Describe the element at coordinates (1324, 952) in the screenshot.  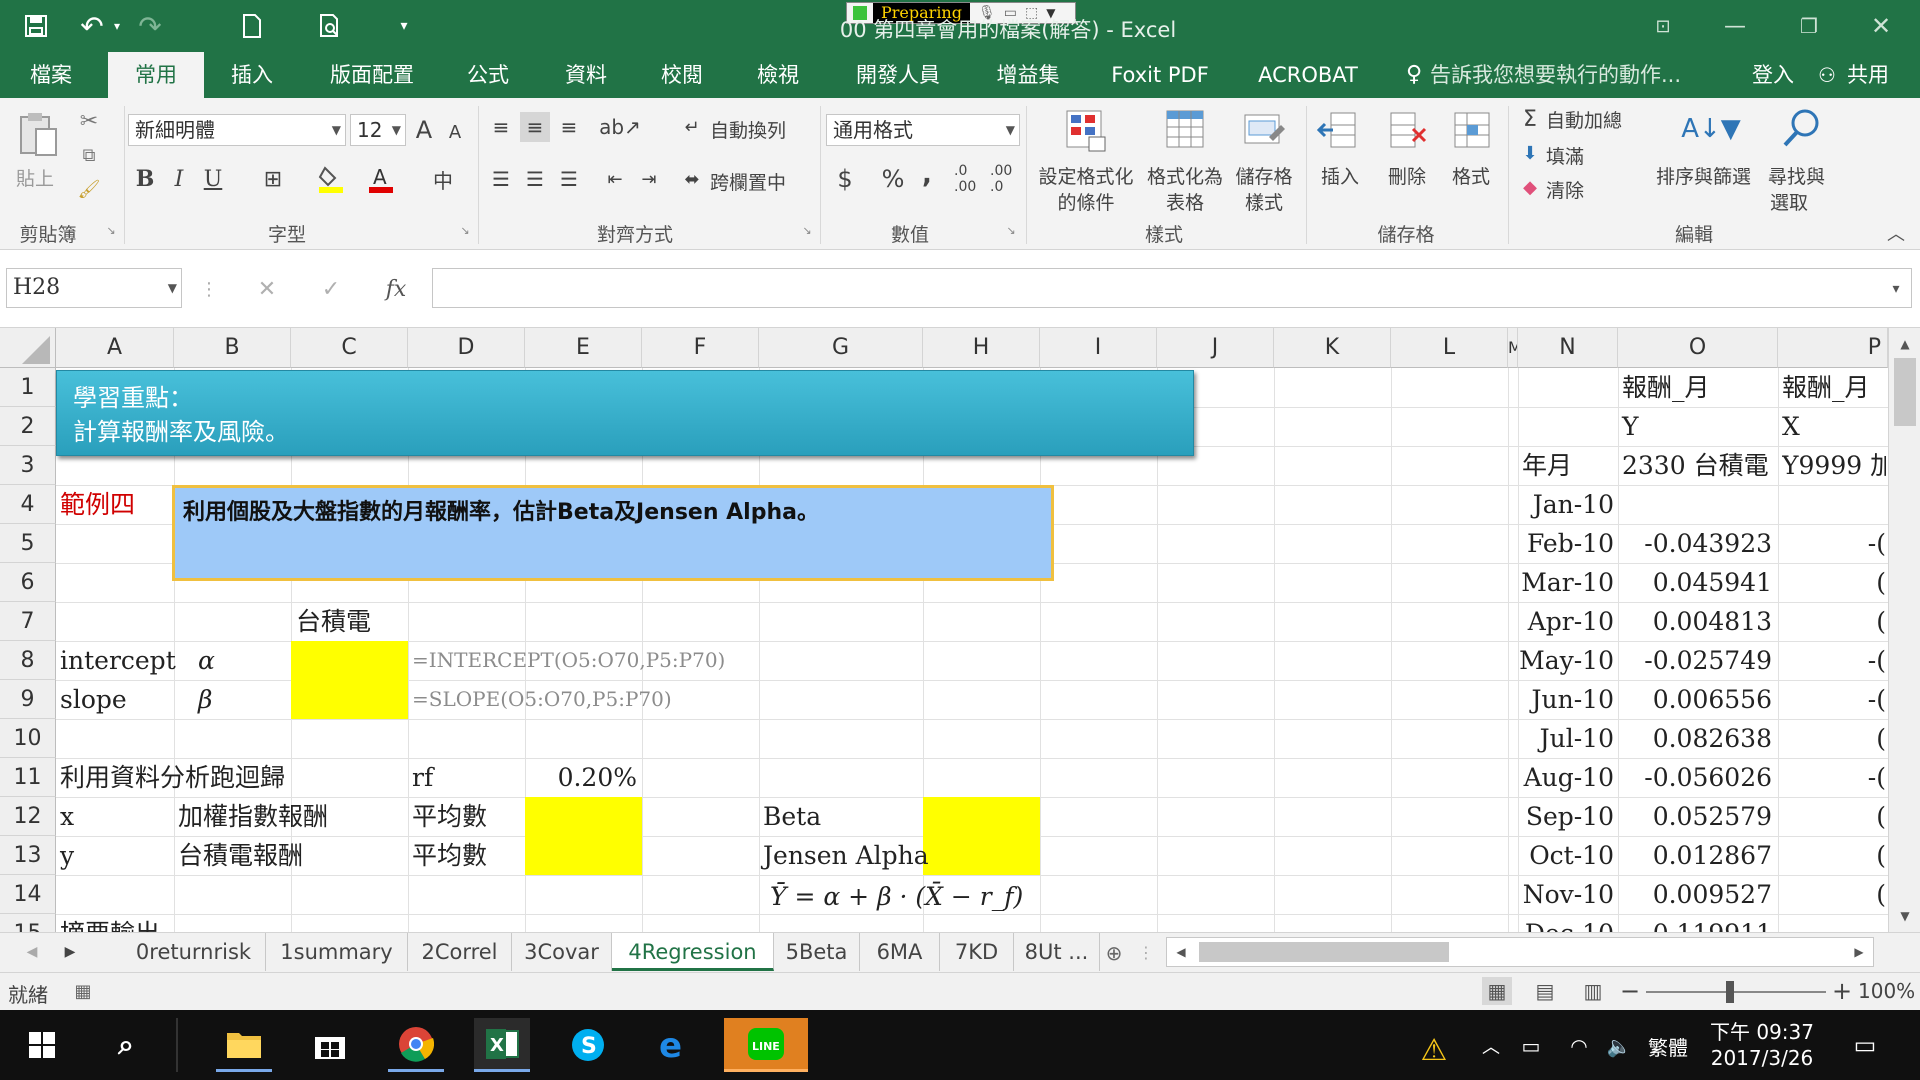
I see `h-scroll-thumb` at that location.